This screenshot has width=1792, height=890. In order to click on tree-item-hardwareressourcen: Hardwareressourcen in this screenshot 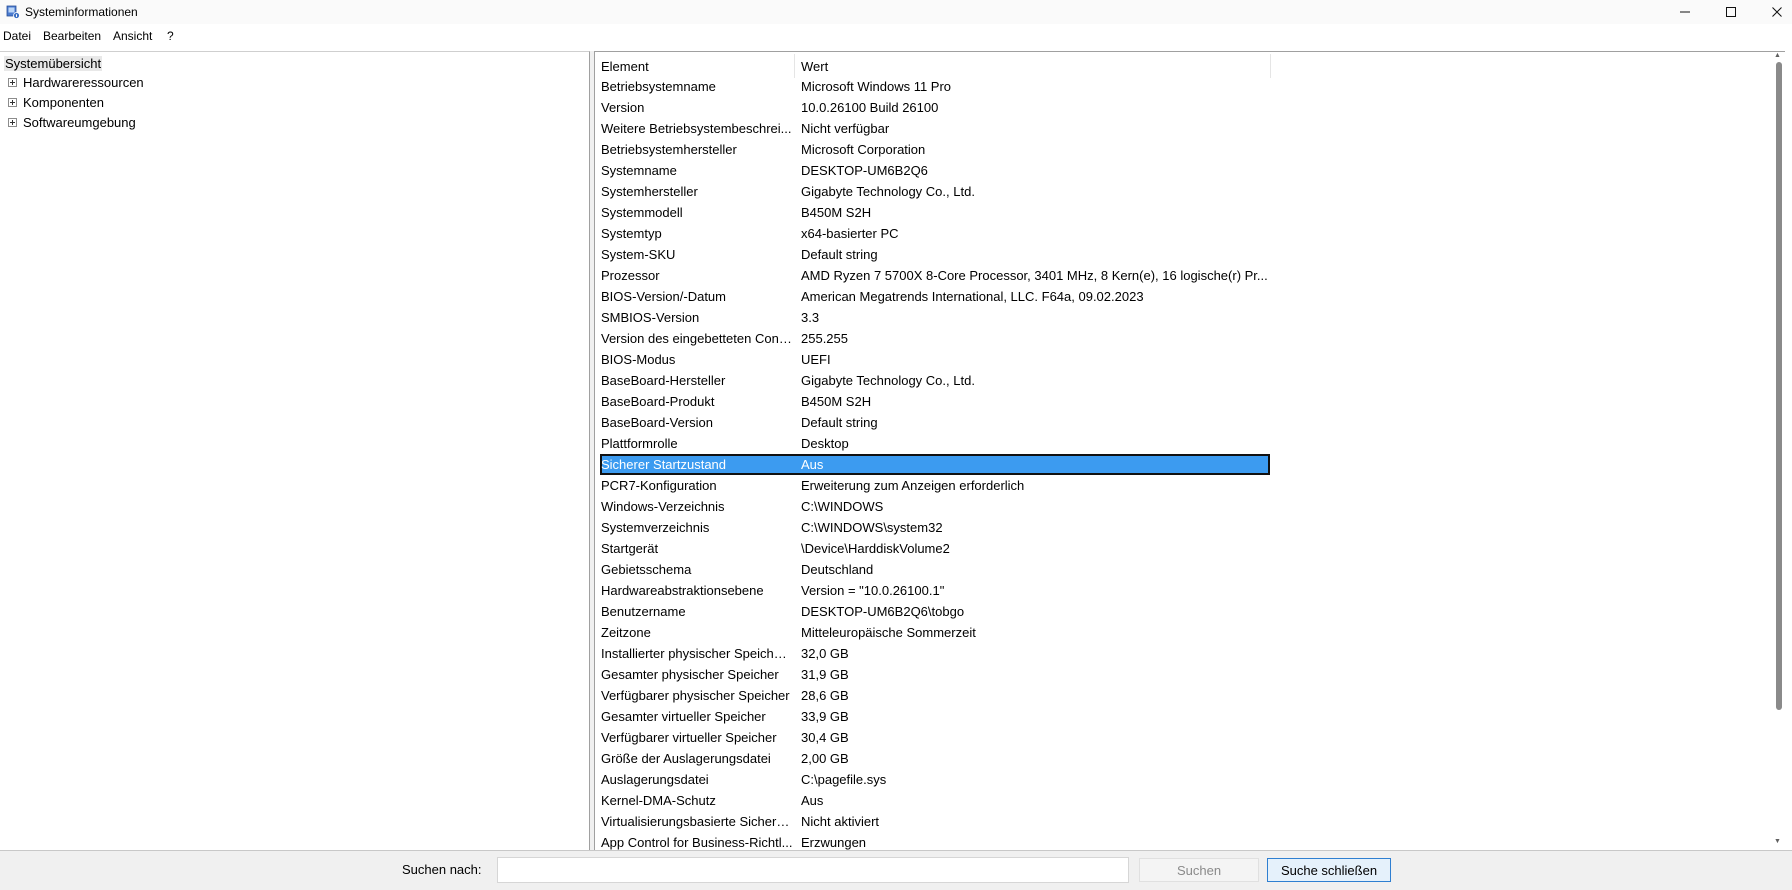, I will do `click(76, 82)`.